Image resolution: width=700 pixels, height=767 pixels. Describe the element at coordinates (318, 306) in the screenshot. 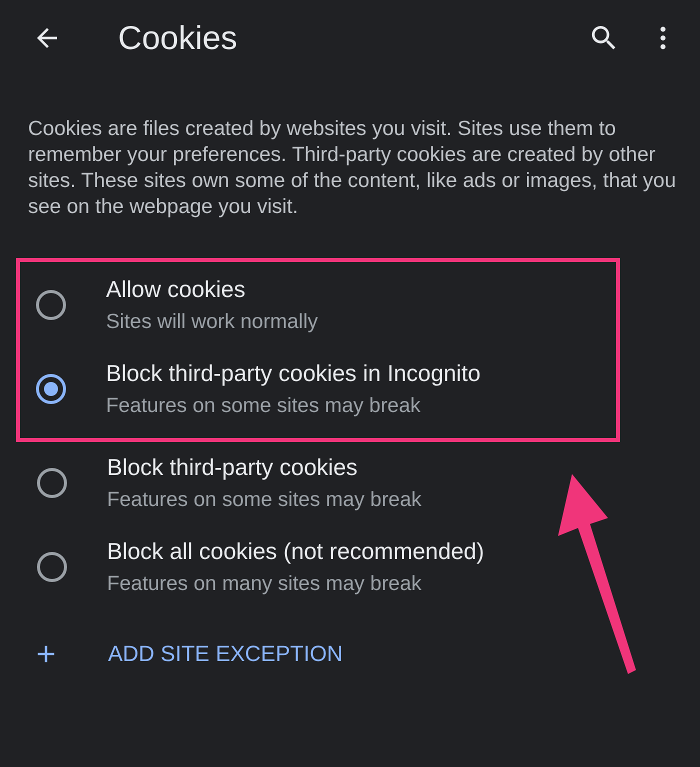

I see `radio-option: Allow cookies Sites will work normally` at that location.